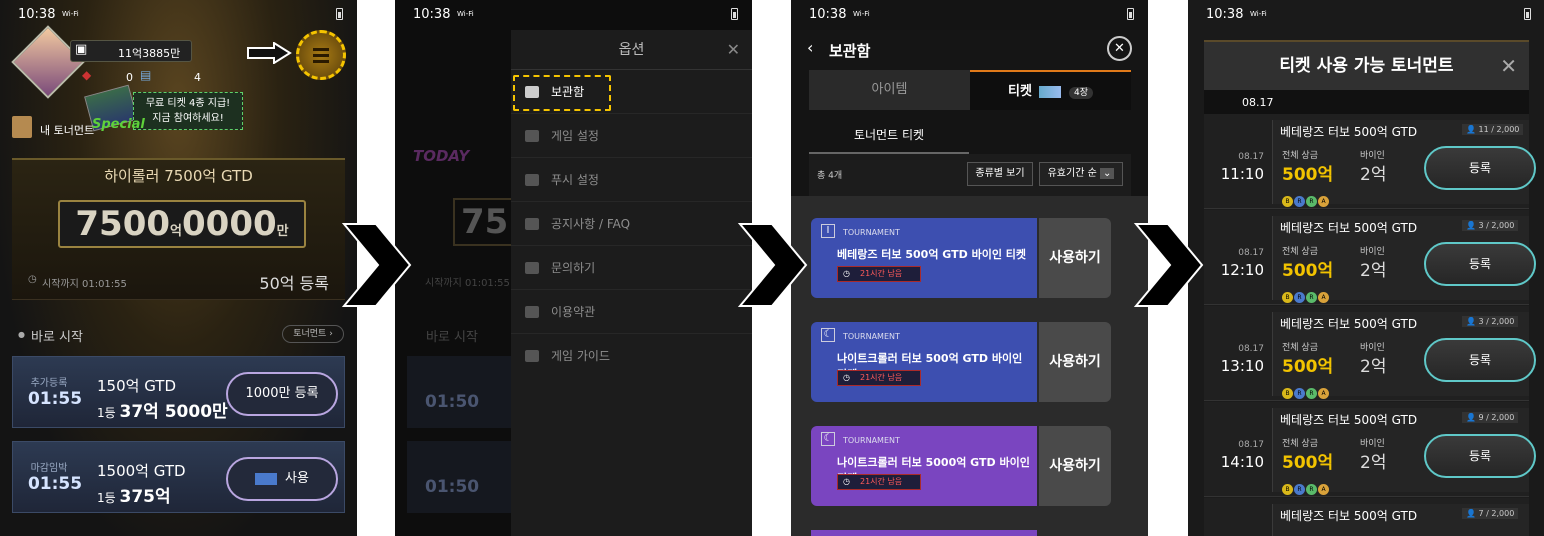 The image size is (1544, 536). I want to click on option-label: 게임 가이드, so click(581, 356).